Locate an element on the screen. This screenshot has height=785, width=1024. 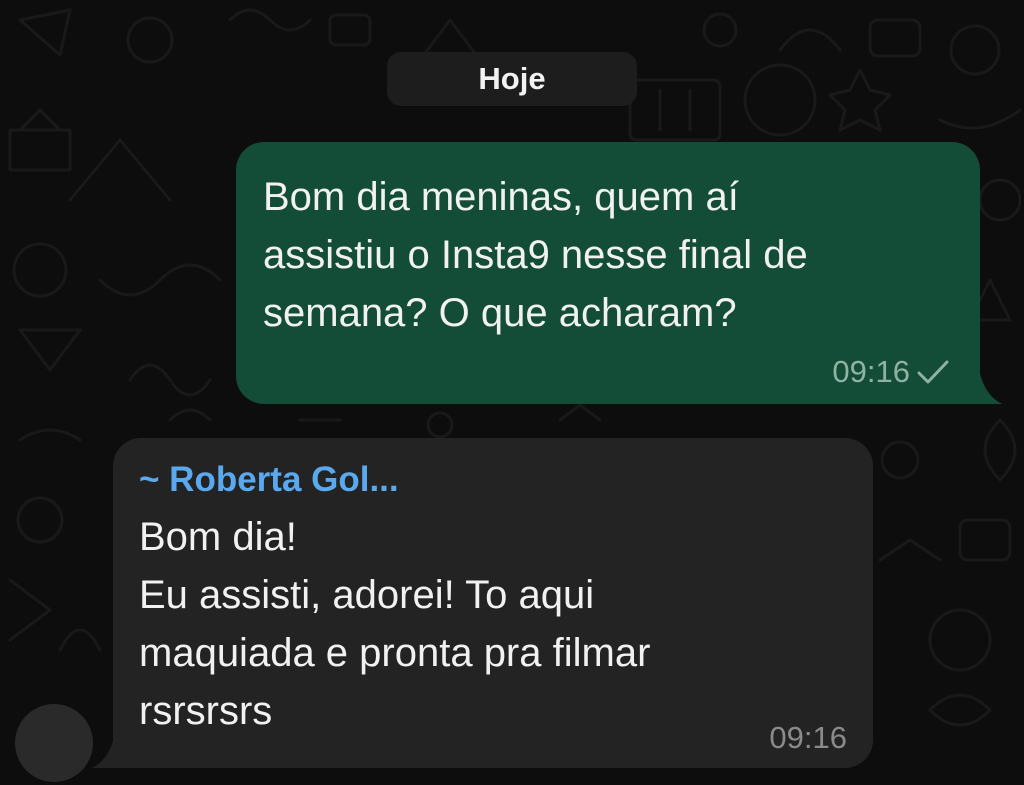
sender-avatar is located at coordinates (54, 743).